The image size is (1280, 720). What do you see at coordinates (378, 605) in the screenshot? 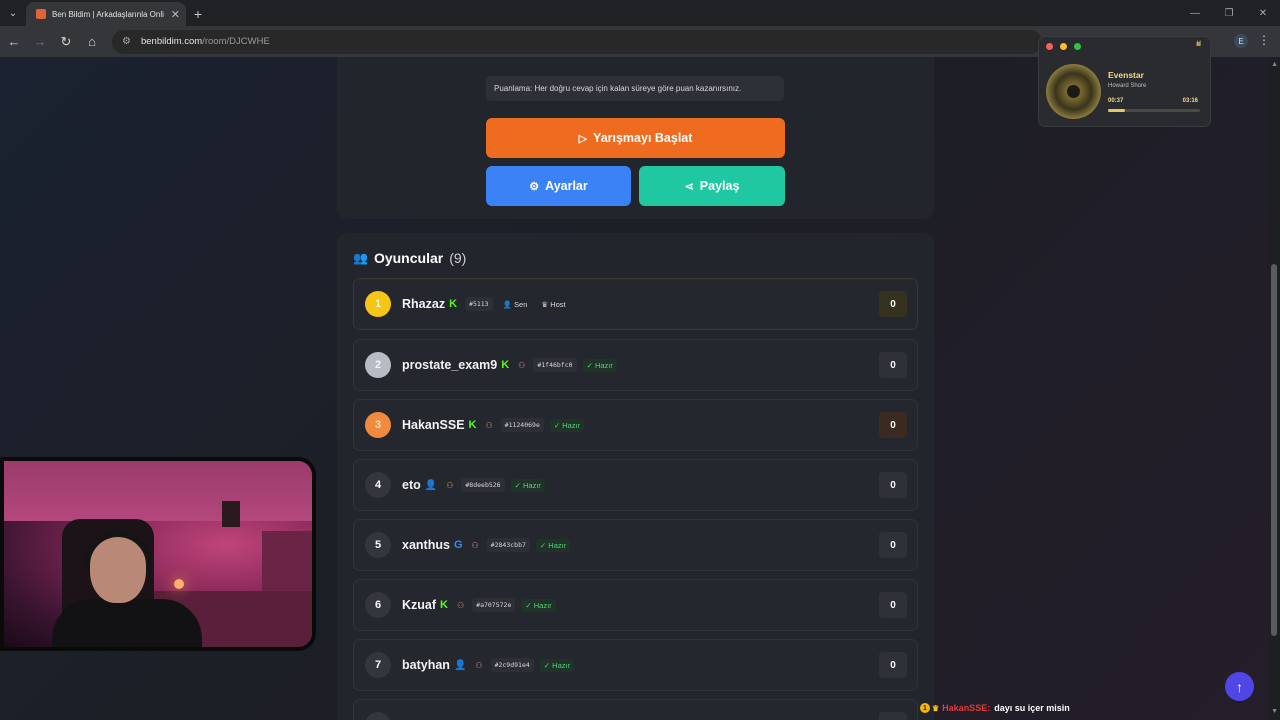
I see `player-rank: 6` at bounding box center [378, 605].